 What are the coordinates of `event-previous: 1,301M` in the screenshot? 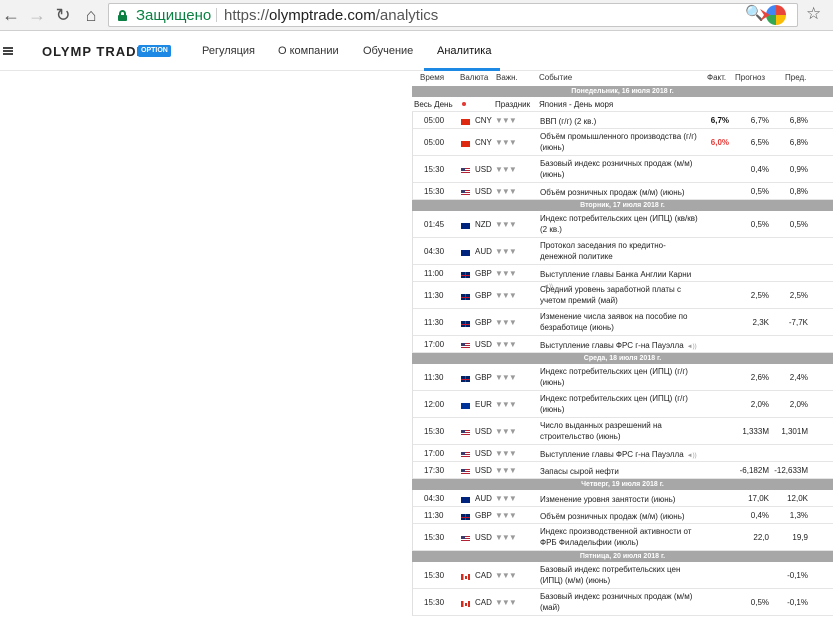 It's located at (794, 431).